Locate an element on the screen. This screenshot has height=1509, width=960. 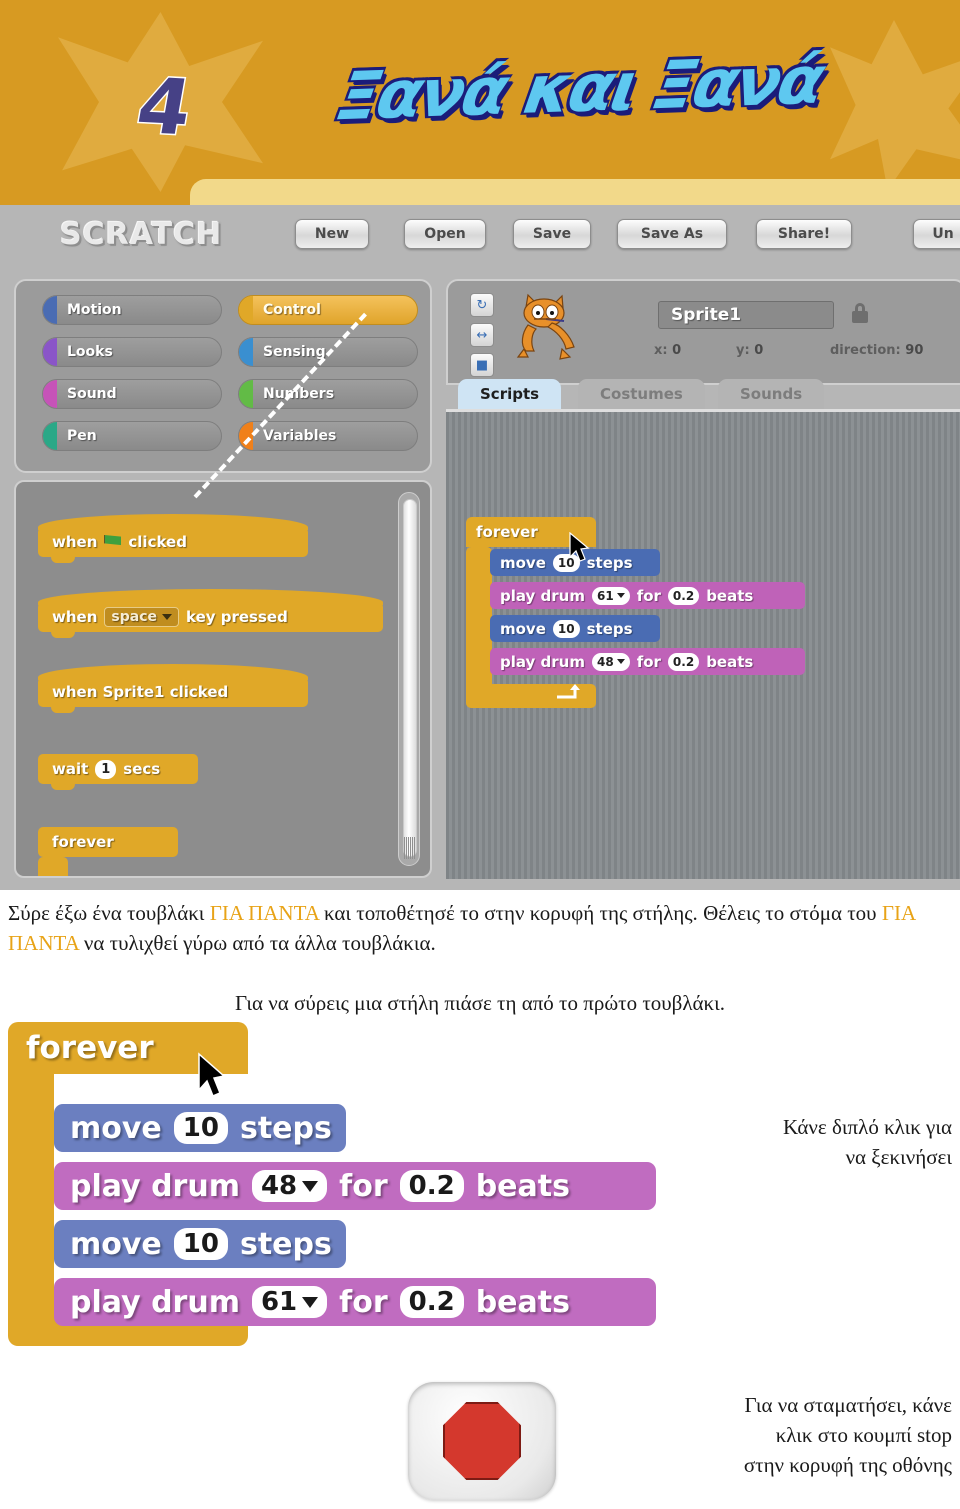
palette-scrollbar is located at coordinates (409, 679).